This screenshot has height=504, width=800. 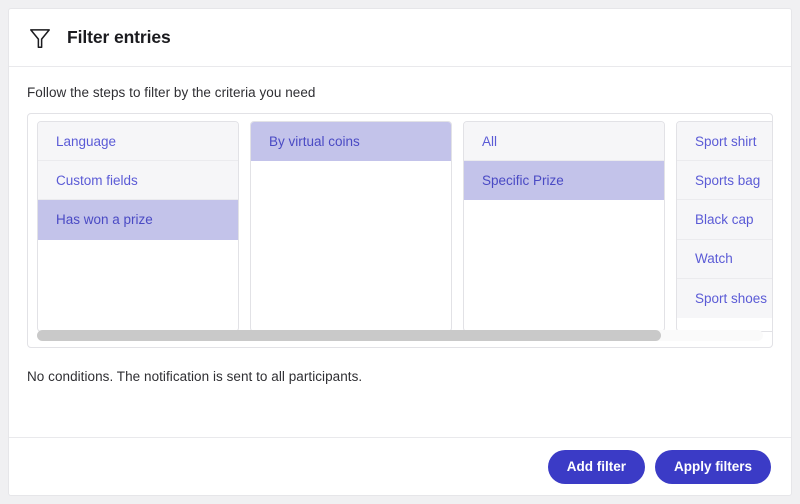 I want to click on cascader-column-criteria: Language Custom fields Has won a prize, so click(x=138, y=226).